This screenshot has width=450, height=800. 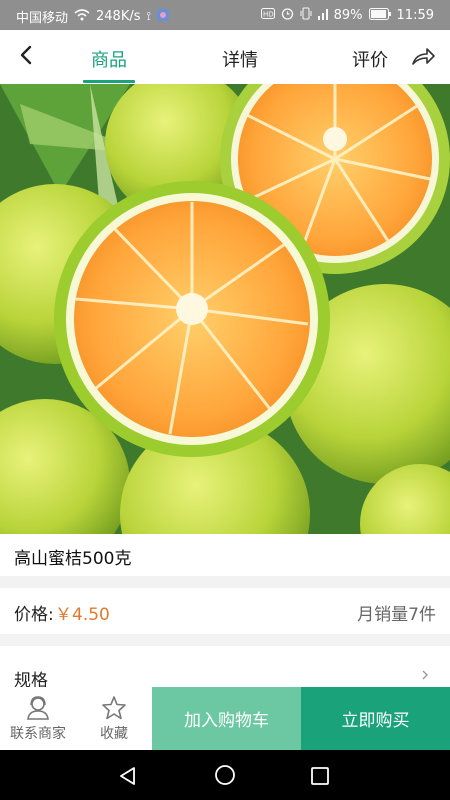 I want to click on wifi-icon, so click(x=82, y=16).